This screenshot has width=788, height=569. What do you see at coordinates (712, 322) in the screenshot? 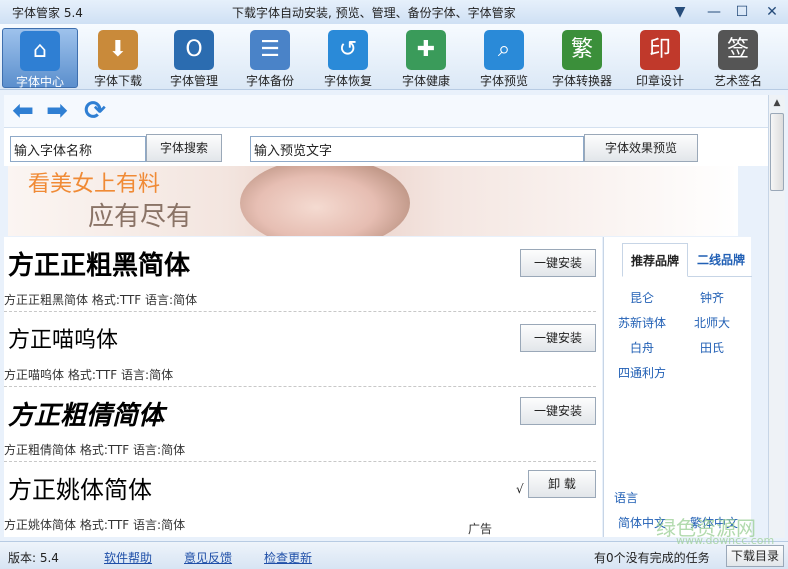
I see `brand-link: 北师大` at bounding box center [712, 322].